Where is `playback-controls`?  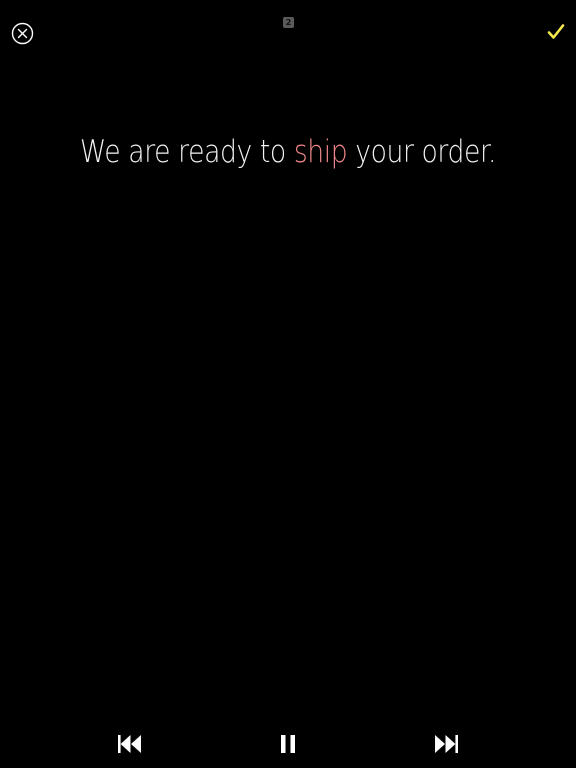 playback-controls is located at coordinates (288, 738).